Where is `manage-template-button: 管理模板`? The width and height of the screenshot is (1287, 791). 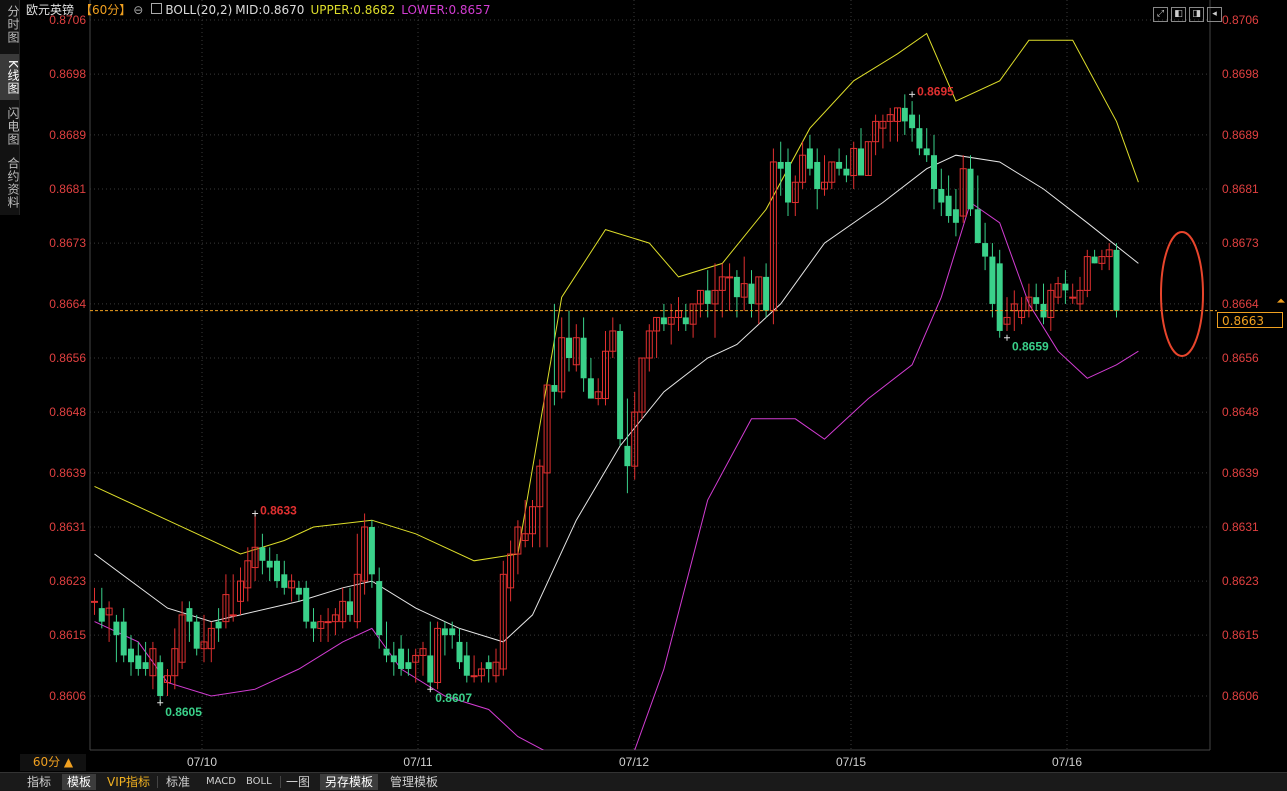
manage-template-button: 管理模板 is located at coordinates (414, 782).